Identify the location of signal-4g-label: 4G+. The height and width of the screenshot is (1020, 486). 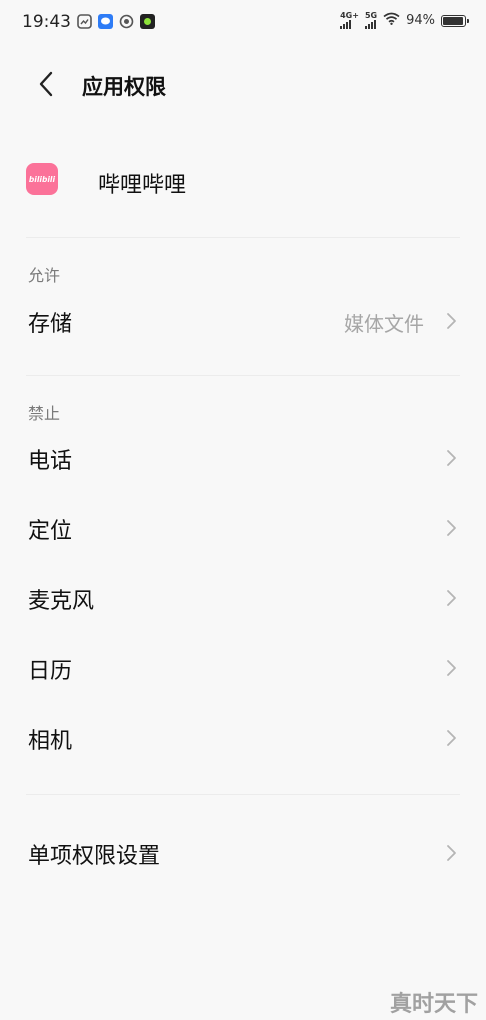
(349, 15).